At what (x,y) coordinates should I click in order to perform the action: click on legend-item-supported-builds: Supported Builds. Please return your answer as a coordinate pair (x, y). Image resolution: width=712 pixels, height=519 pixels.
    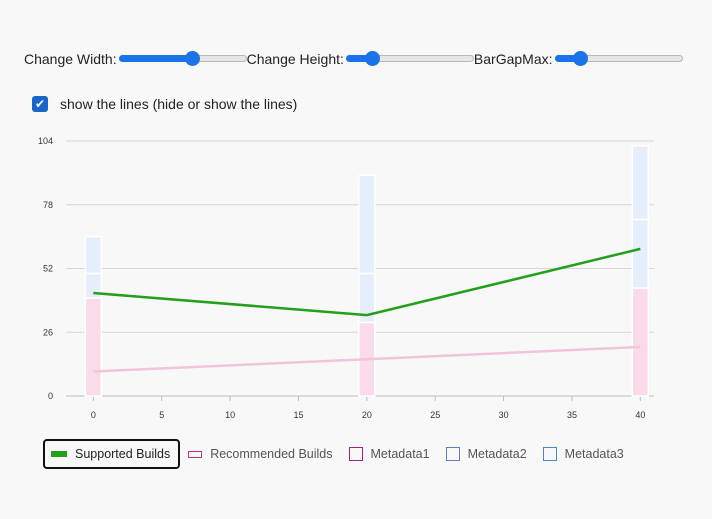
    Looking at the image, I should click on (112, 454).